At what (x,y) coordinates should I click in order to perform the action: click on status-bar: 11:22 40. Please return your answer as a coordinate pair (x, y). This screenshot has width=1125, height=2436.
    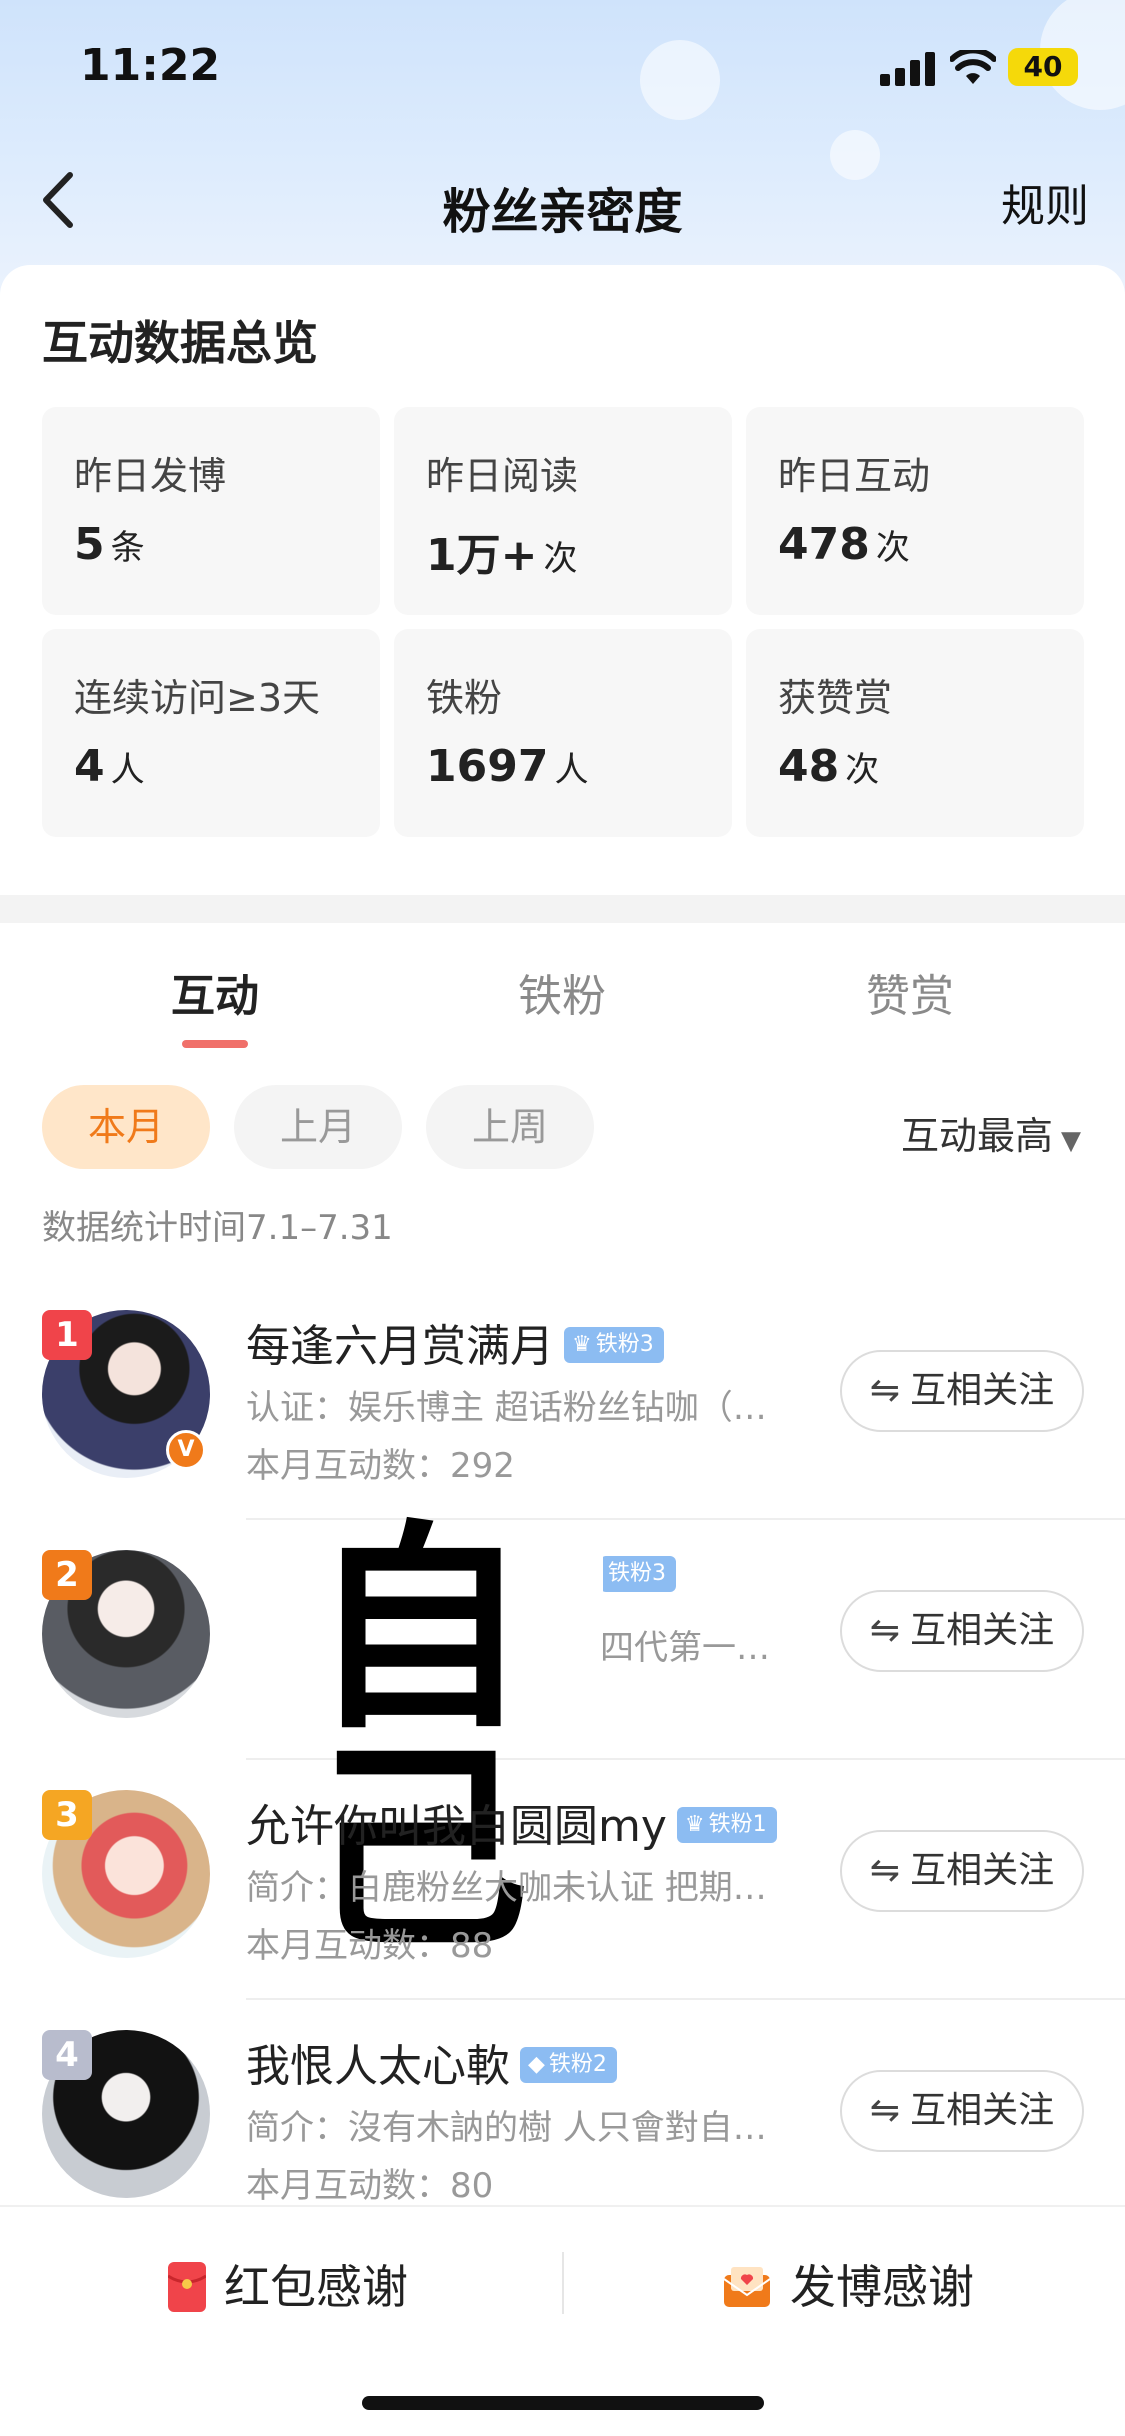
    Looking at the image, I should click on (562, 65).